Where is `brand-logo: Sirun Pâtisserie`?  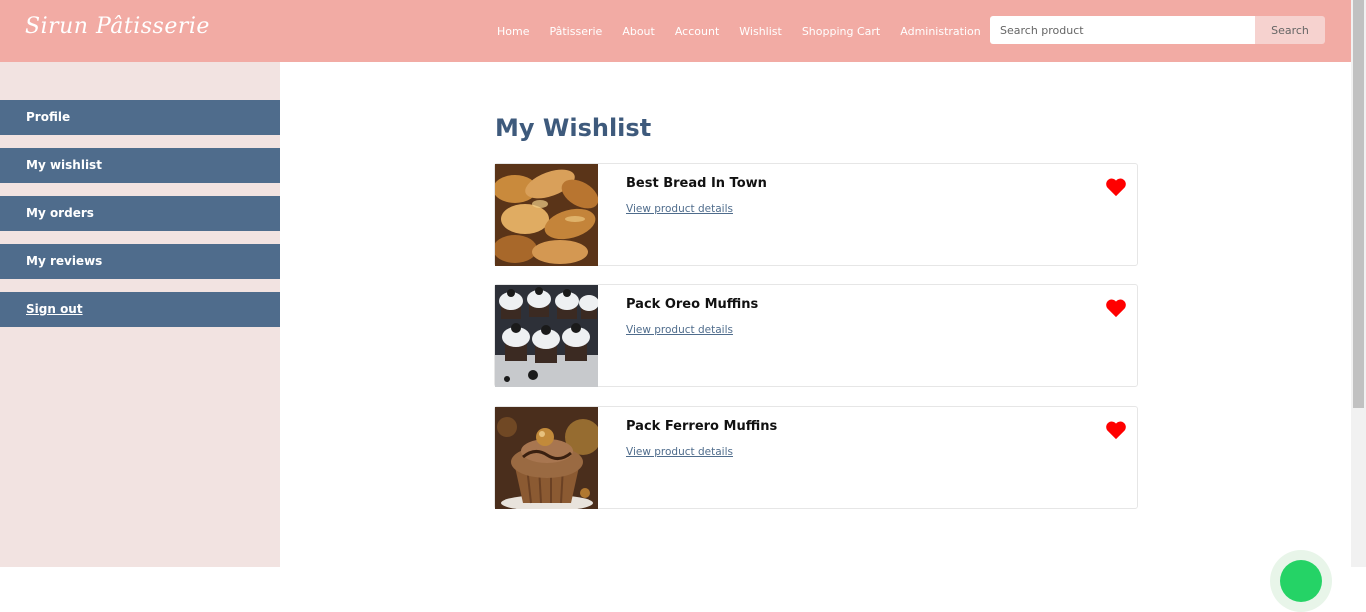
brand-logo: Sirun Pâtisserie is located at coordinates (117, 26).